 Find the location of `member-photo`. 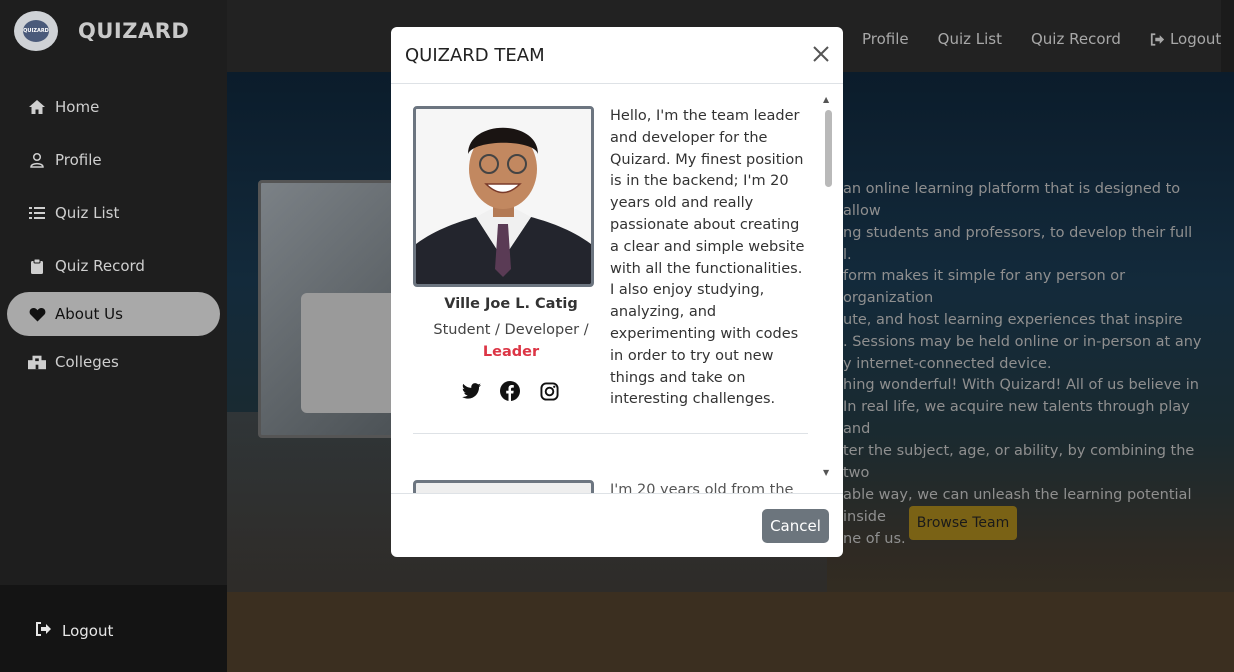

member-photo is located at coordinates (503, 196).